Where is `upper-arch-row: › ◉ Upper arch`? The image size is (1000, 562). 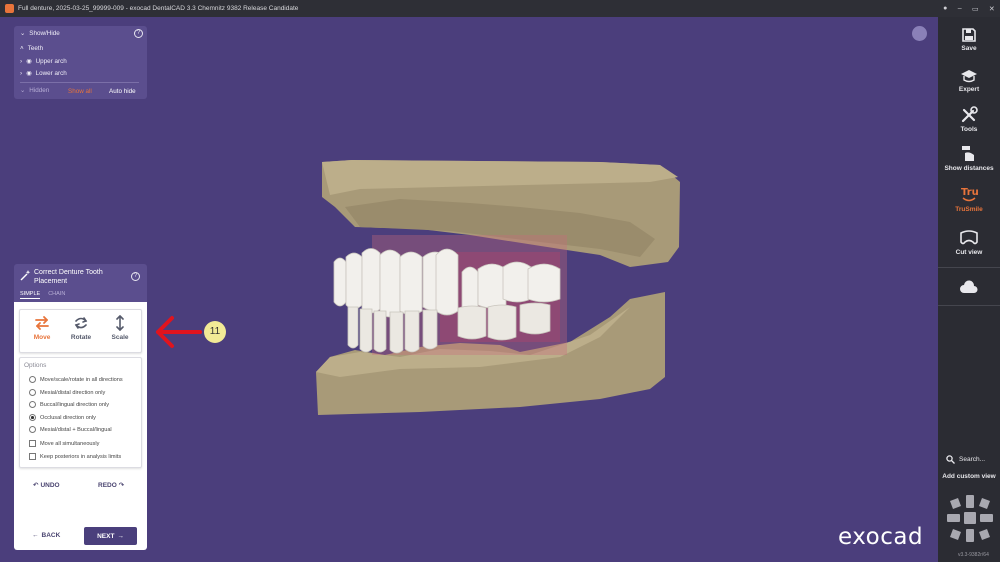
upper-arch-row: › ◉ Upper arch is located at coordinates (43, 61).